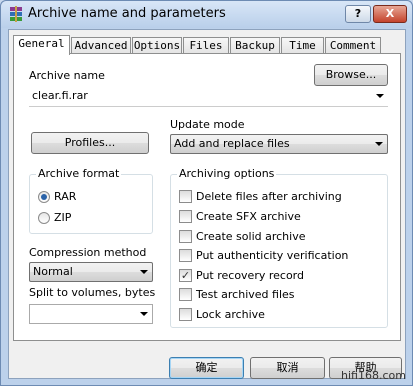 The height and width of the screenshot is (386, 413). Describe the element at coordinates (206, 368) in the screenshot. I see `ok-button: 确定` at that location.